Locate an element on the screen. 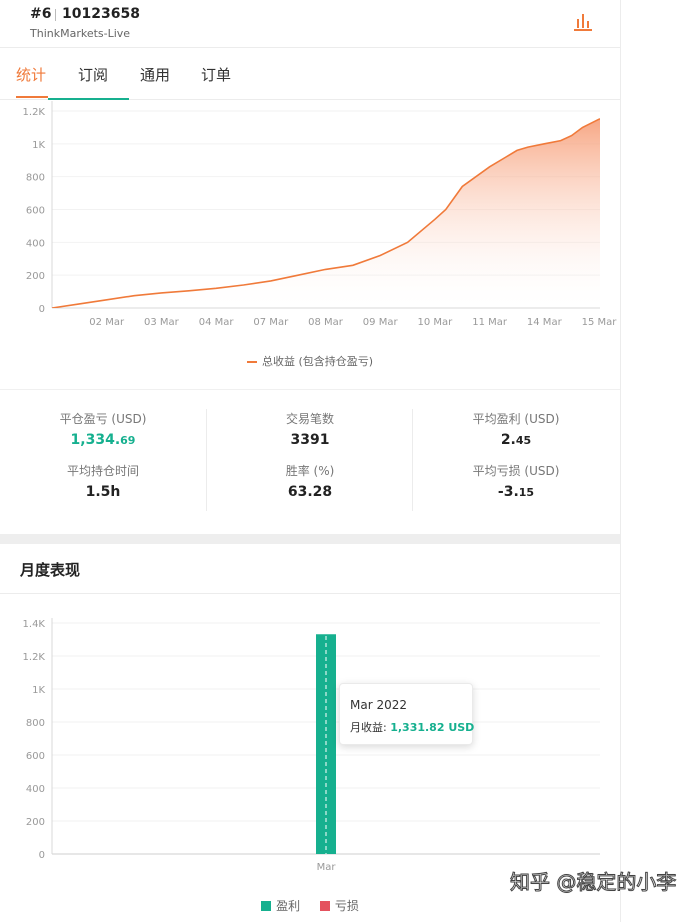 The width and height of the screenshot is (684, 922). x-tick-label: 09 Mar is located at coordinates (381, 322).